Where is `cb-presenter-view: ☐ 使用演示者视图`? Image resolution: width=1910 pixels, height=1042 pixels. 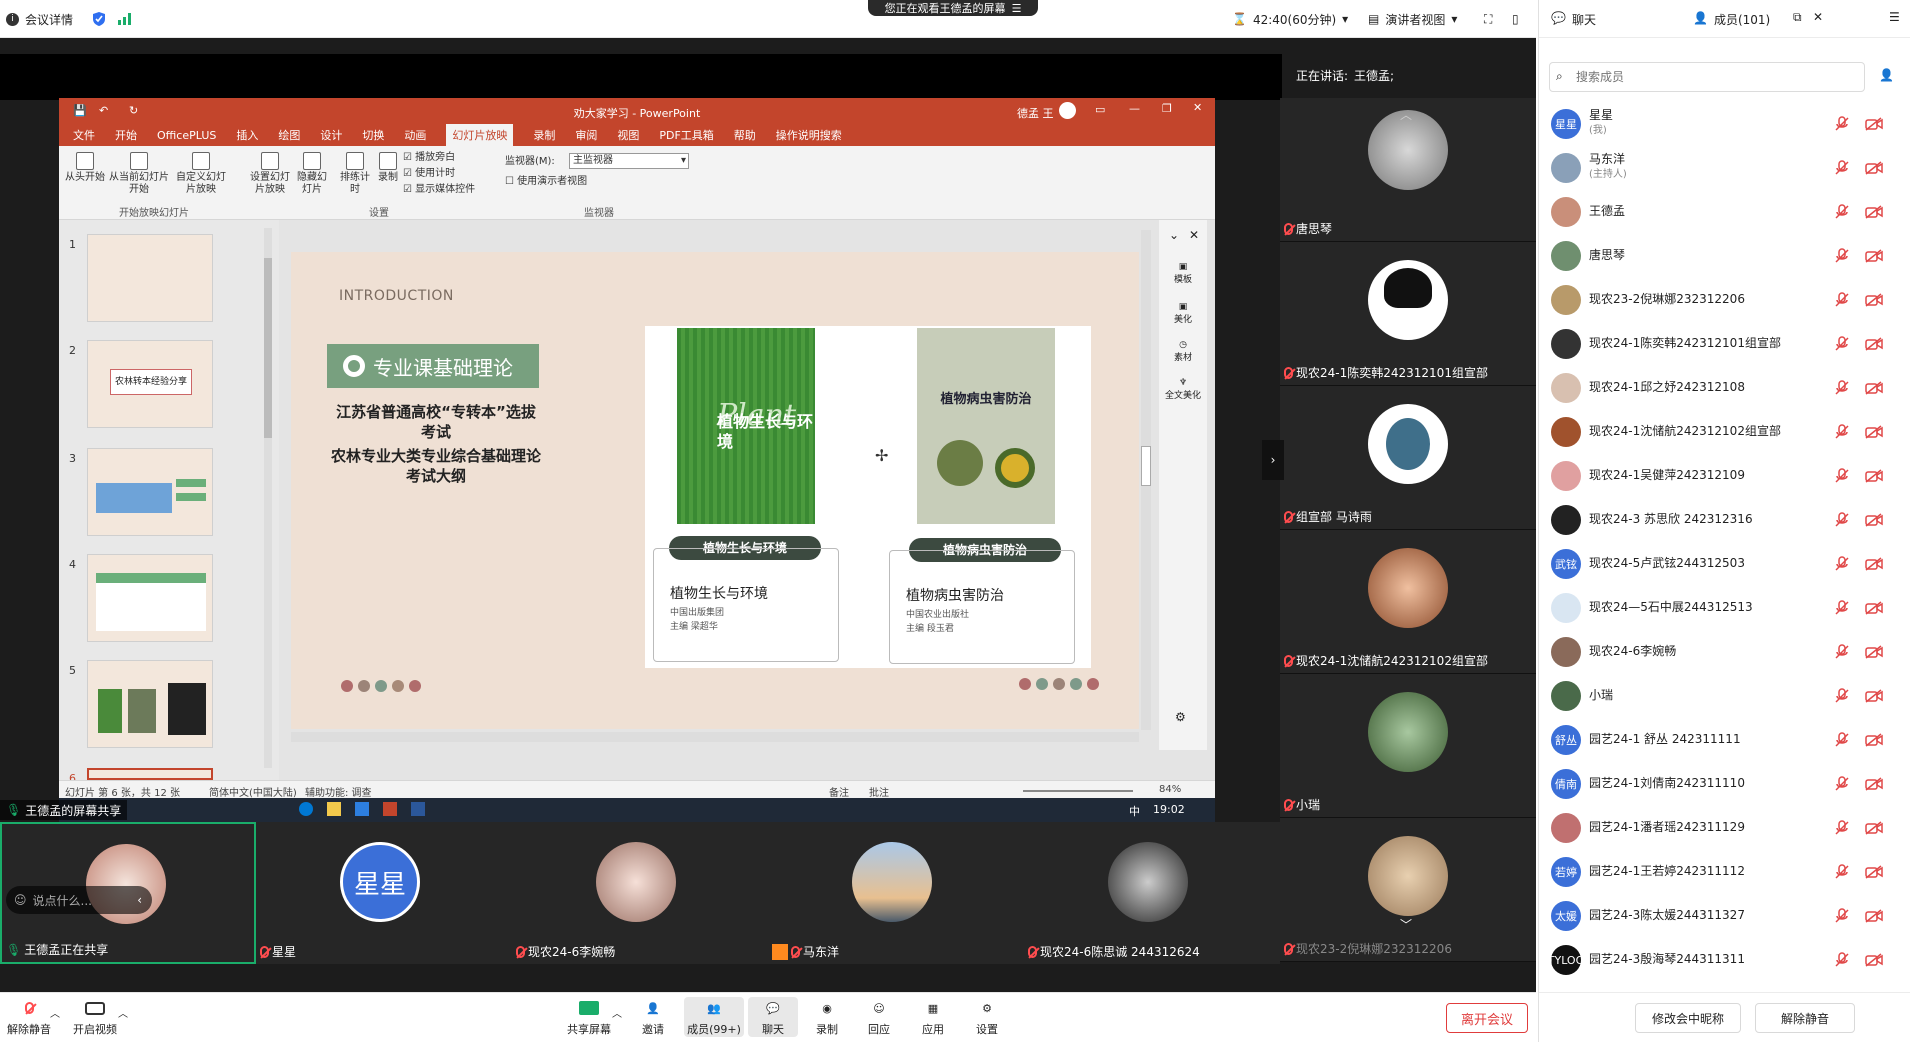 cb-presenter-view: ☐ 使用演示者视图 is located at coordinates (546, 182).